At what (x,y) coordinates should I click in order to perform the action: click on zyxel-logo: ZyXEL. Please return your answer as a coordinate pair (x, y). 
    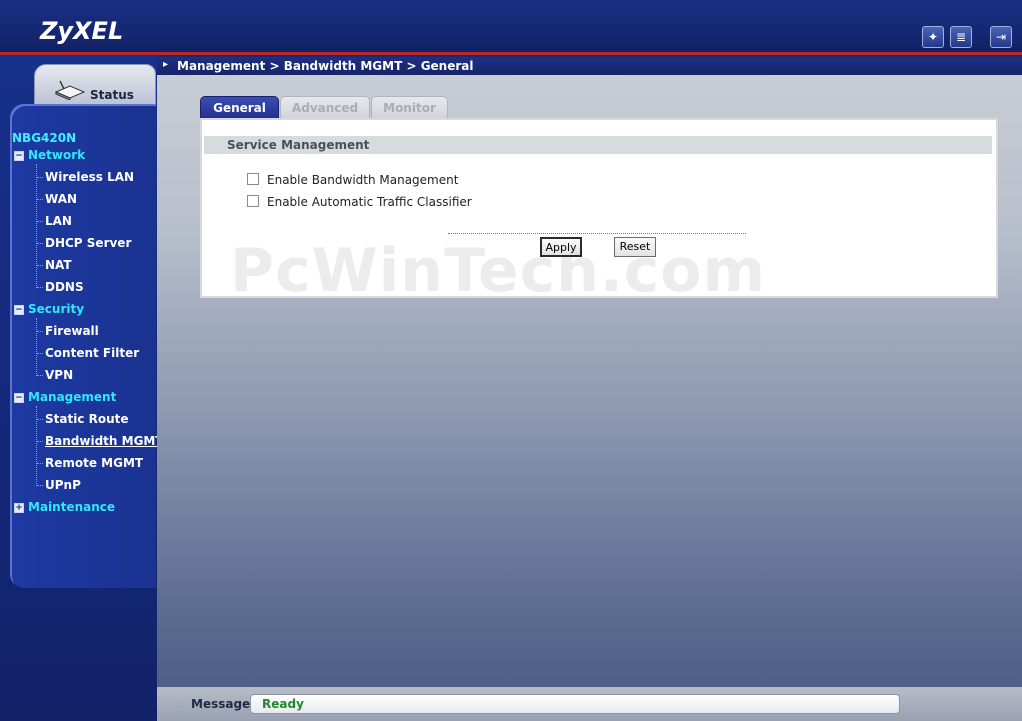
    Looking at the image, I should click on (81, 31).